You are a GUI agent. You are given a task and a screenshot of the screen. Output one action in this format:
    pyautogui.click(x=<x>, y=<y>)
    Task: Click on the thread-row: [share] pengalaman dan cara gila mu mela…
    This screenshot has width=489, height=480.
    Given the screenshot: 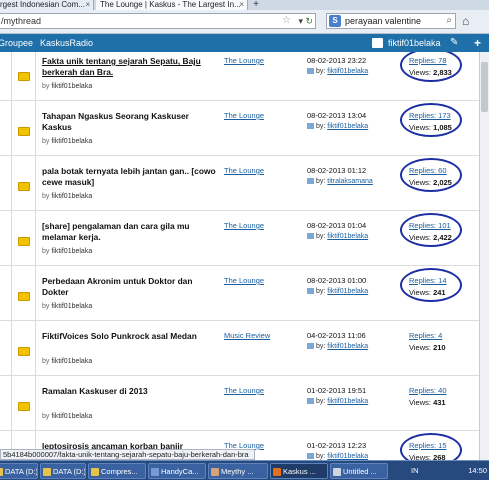 What is the action you would take?
    pyautogui.click(x=239, y=238)
    